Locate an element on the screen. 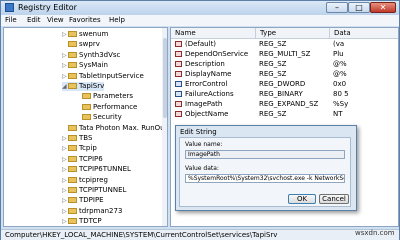 The height and width of the screenshot is (240, 400). tree-item: ▷ TCPIP6TUNNEL is located at coordinates (96, 169).